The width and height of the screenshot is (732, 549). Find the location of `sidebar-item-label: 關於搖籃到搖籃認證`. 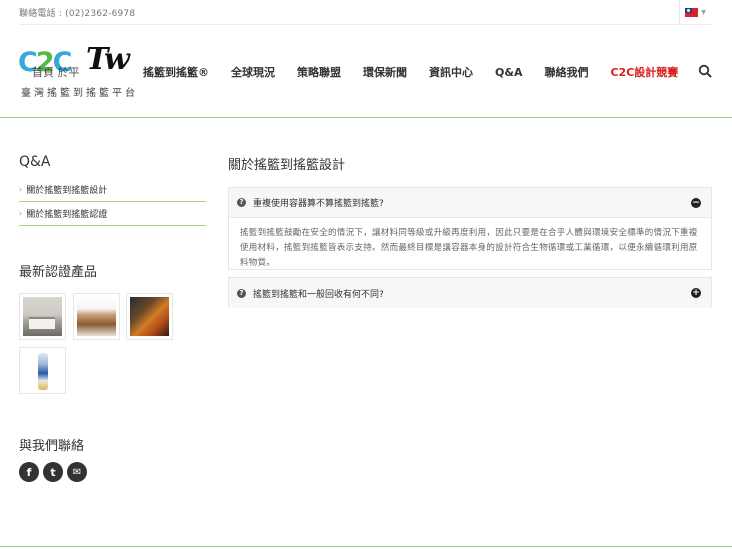

sidebar-item-label: 關於搖籃到搖籃認證 is located at coordinates (67, 215).